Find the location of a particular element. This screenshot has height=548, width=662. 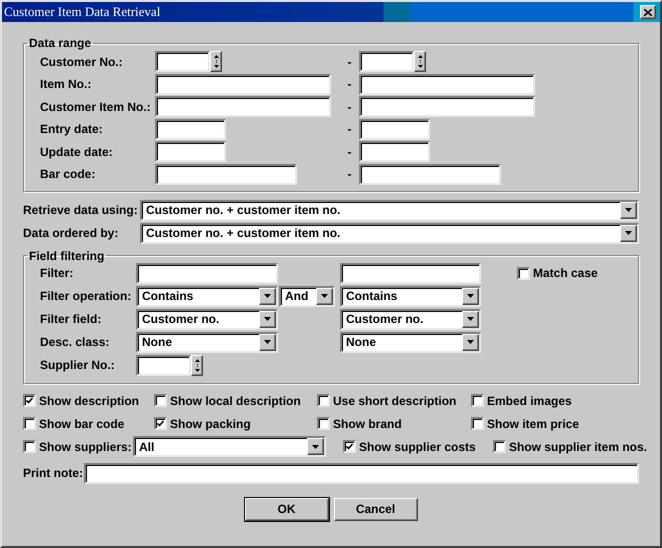

checkbox-label: Show local description is located at coordinates (235, 401).